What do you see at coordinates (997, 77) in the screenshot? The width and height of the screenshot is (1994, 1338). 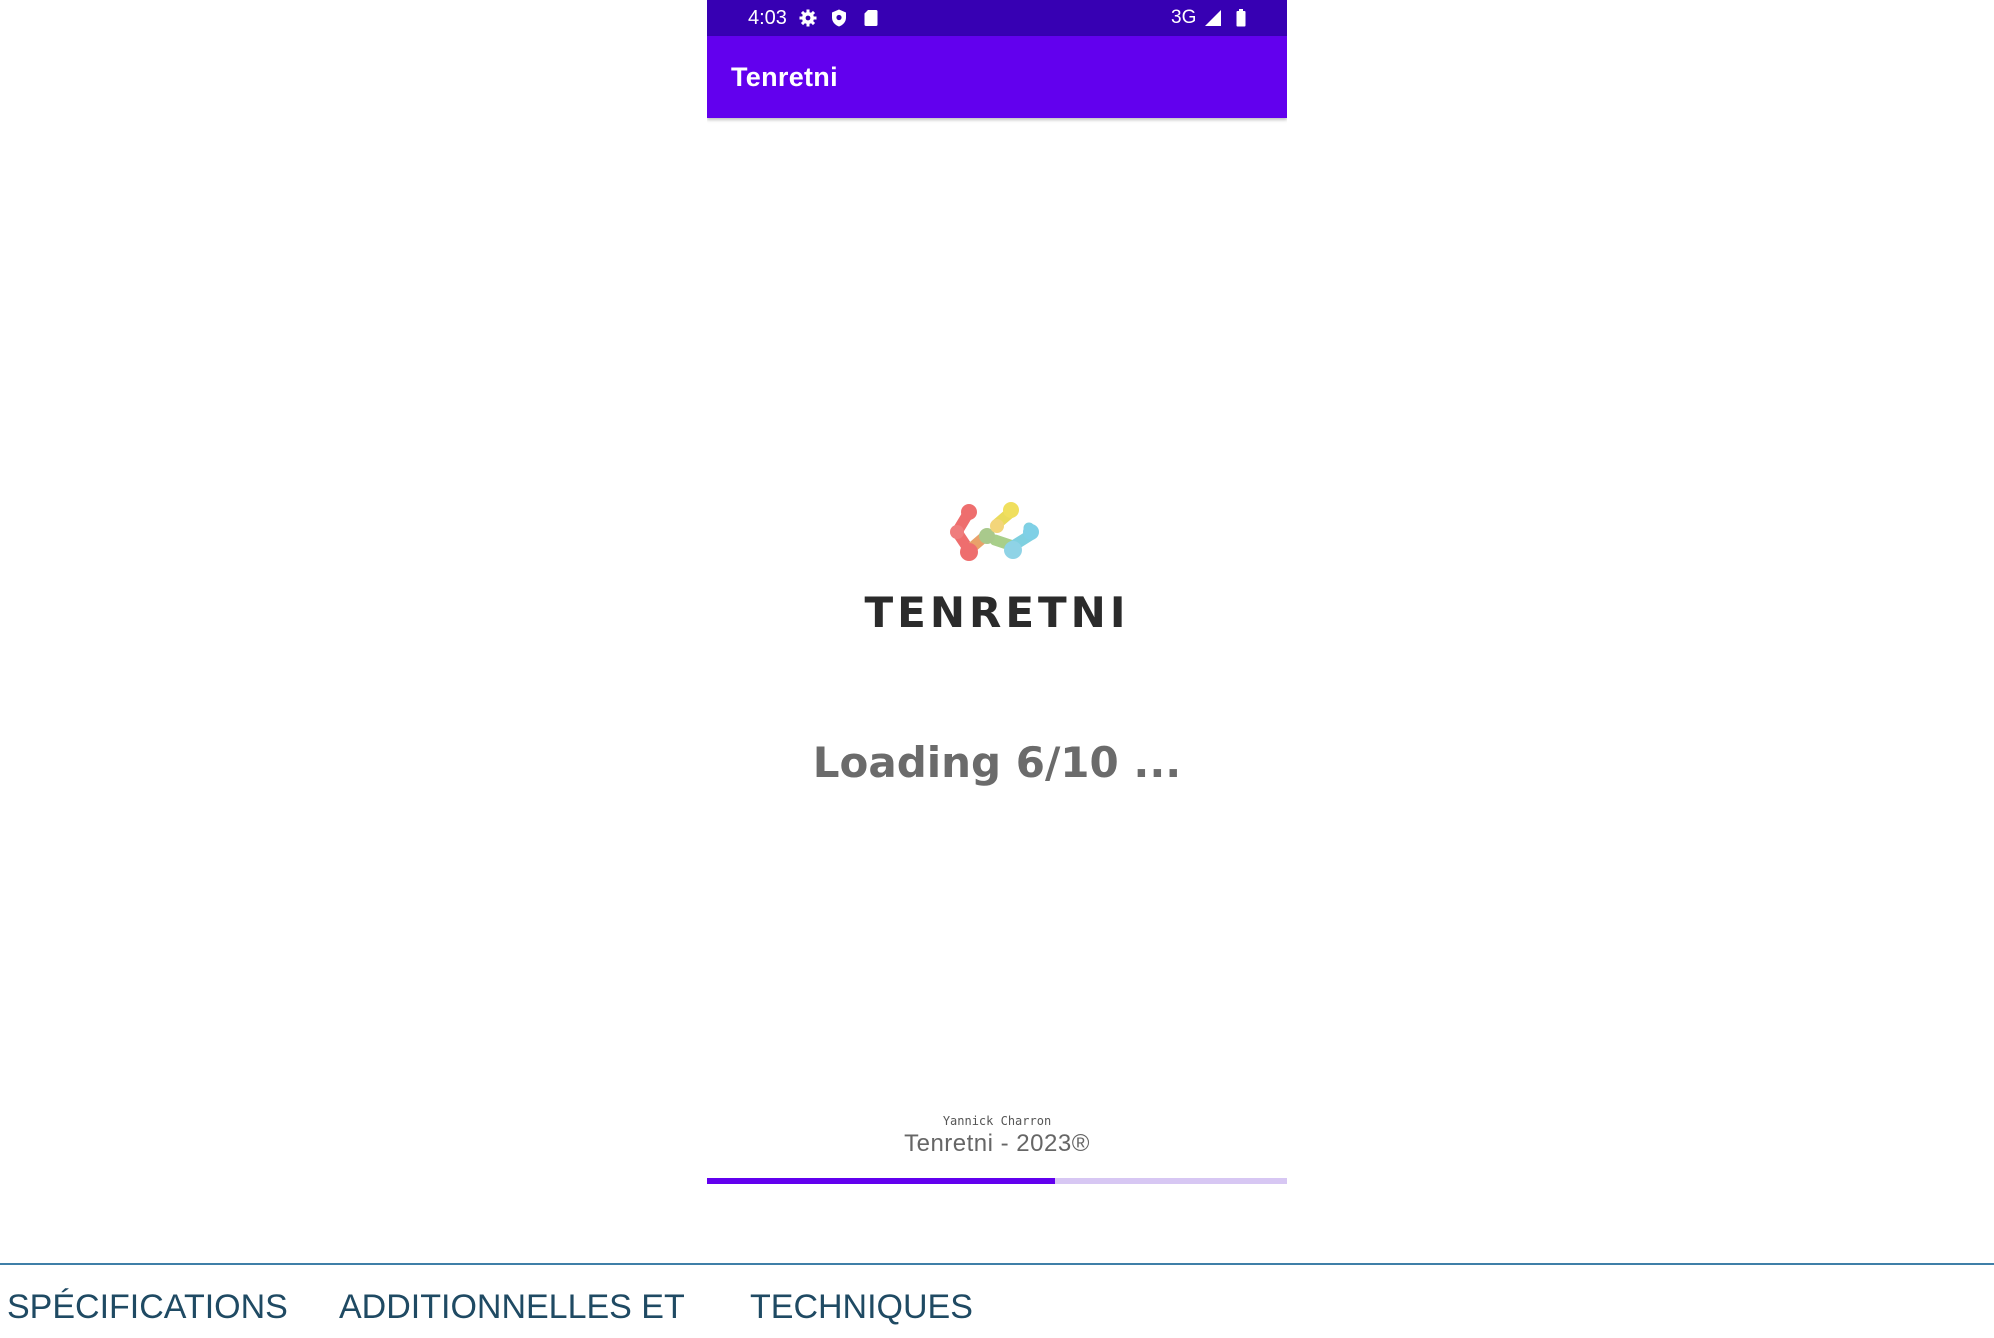 I see `app-bar: Tenretni` at bounding box center [997, 77].